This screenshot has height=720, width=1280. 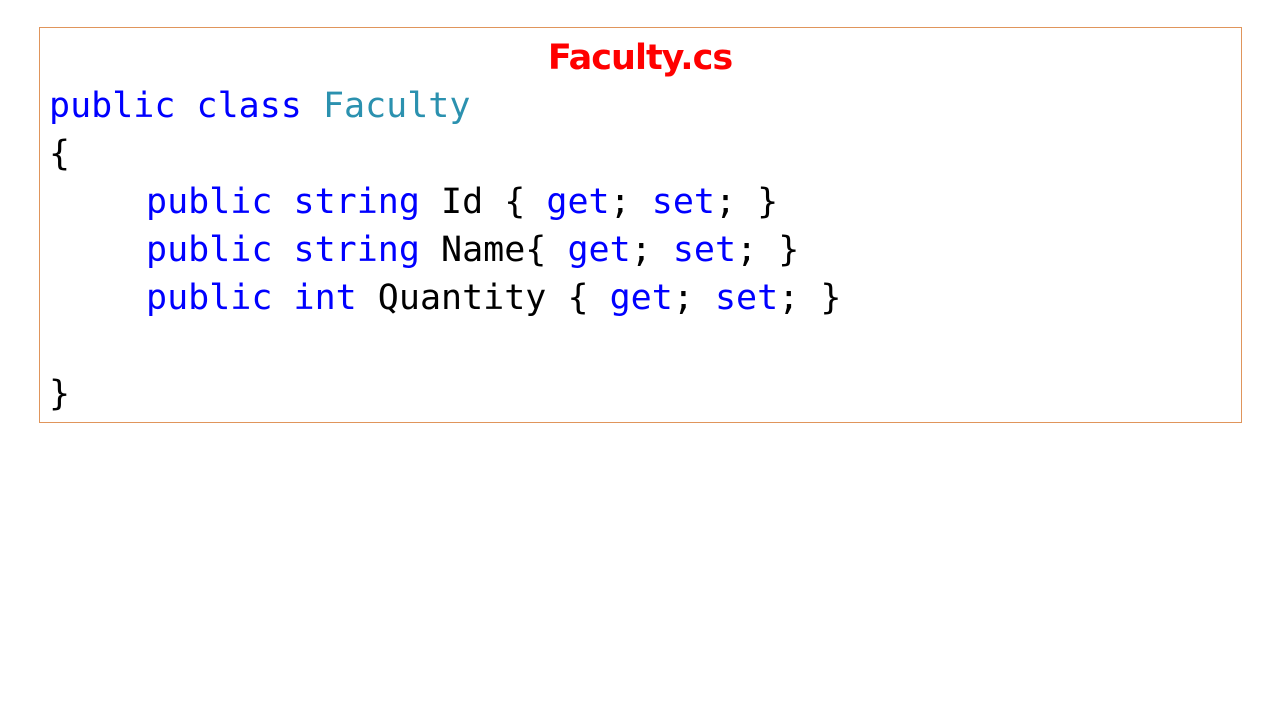 I want to click on code-line: public string Id { get; set; }, so click(x=445, y=202).